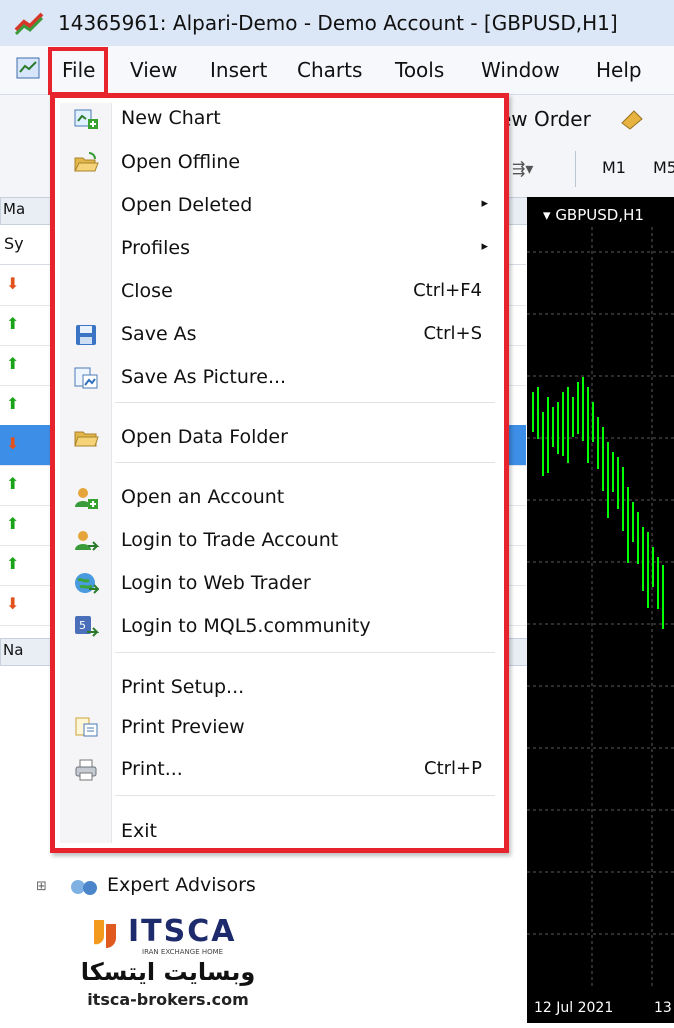  I want to click on timeframe-m5: M5, so click(663, 167).